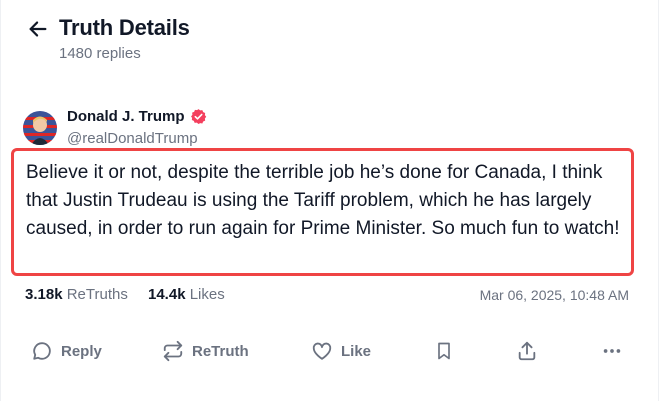  Describe the element at coordinates (97, 294) in the screenshot. I see `retruths-label: ReTruths` at that location.